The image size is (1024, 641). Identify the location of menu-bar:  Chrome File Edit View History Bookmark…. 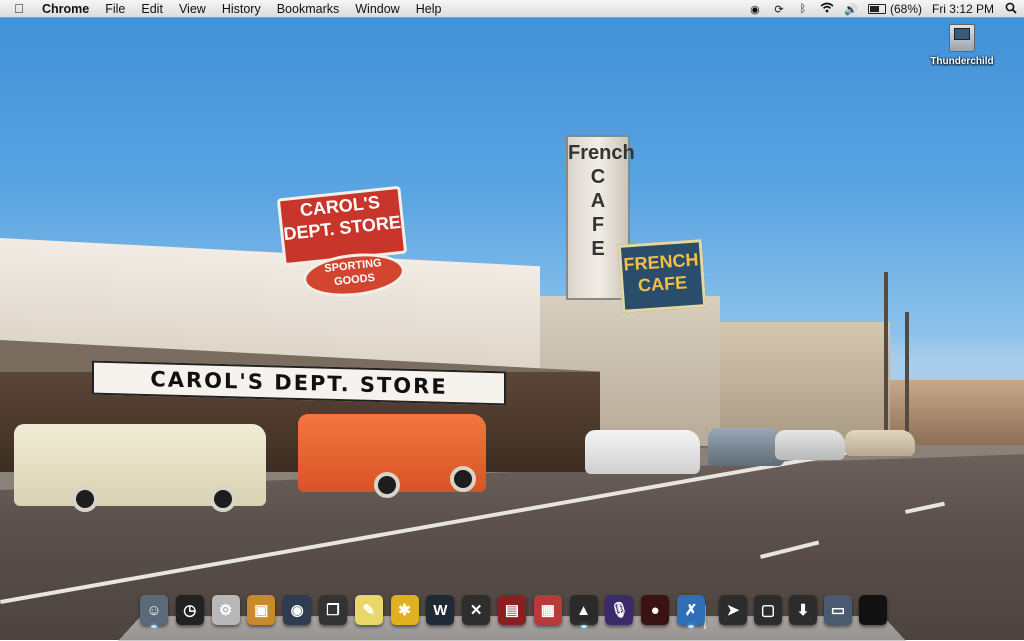
(512, 9).